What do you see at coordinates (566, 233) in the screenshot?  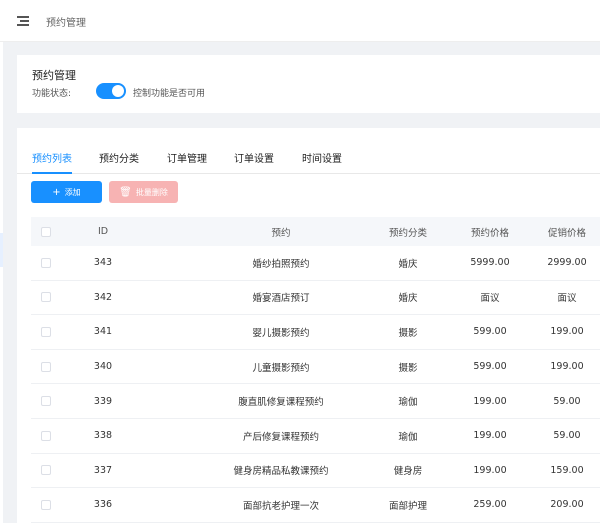 I see `column-header-promo-price: 促销价格` at bounding box center [566, 233].